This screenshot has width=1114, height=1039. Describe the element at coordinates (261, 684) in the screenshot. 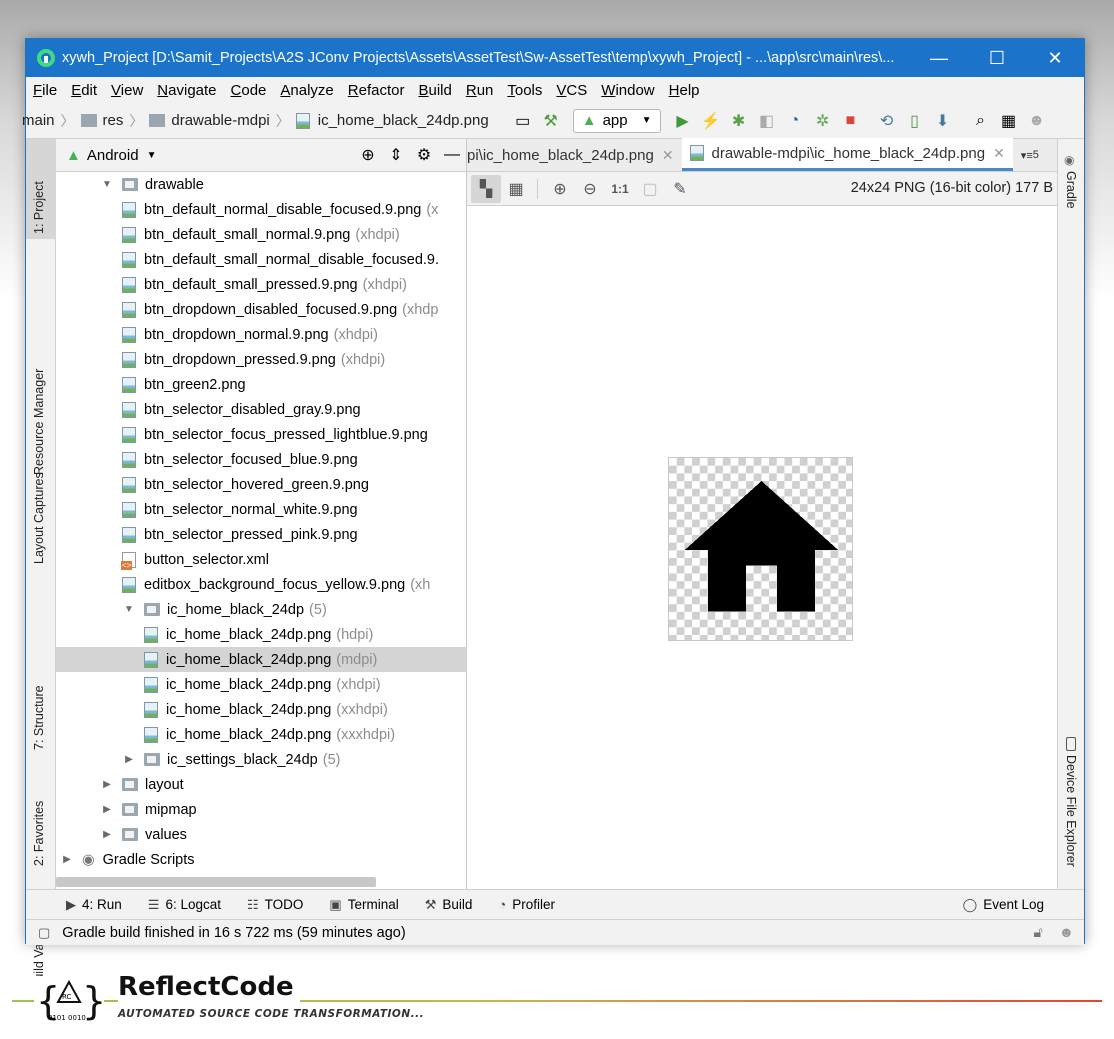

I see `tree-row: ic_home_black_24dp.png (xhdpi)` at that location.